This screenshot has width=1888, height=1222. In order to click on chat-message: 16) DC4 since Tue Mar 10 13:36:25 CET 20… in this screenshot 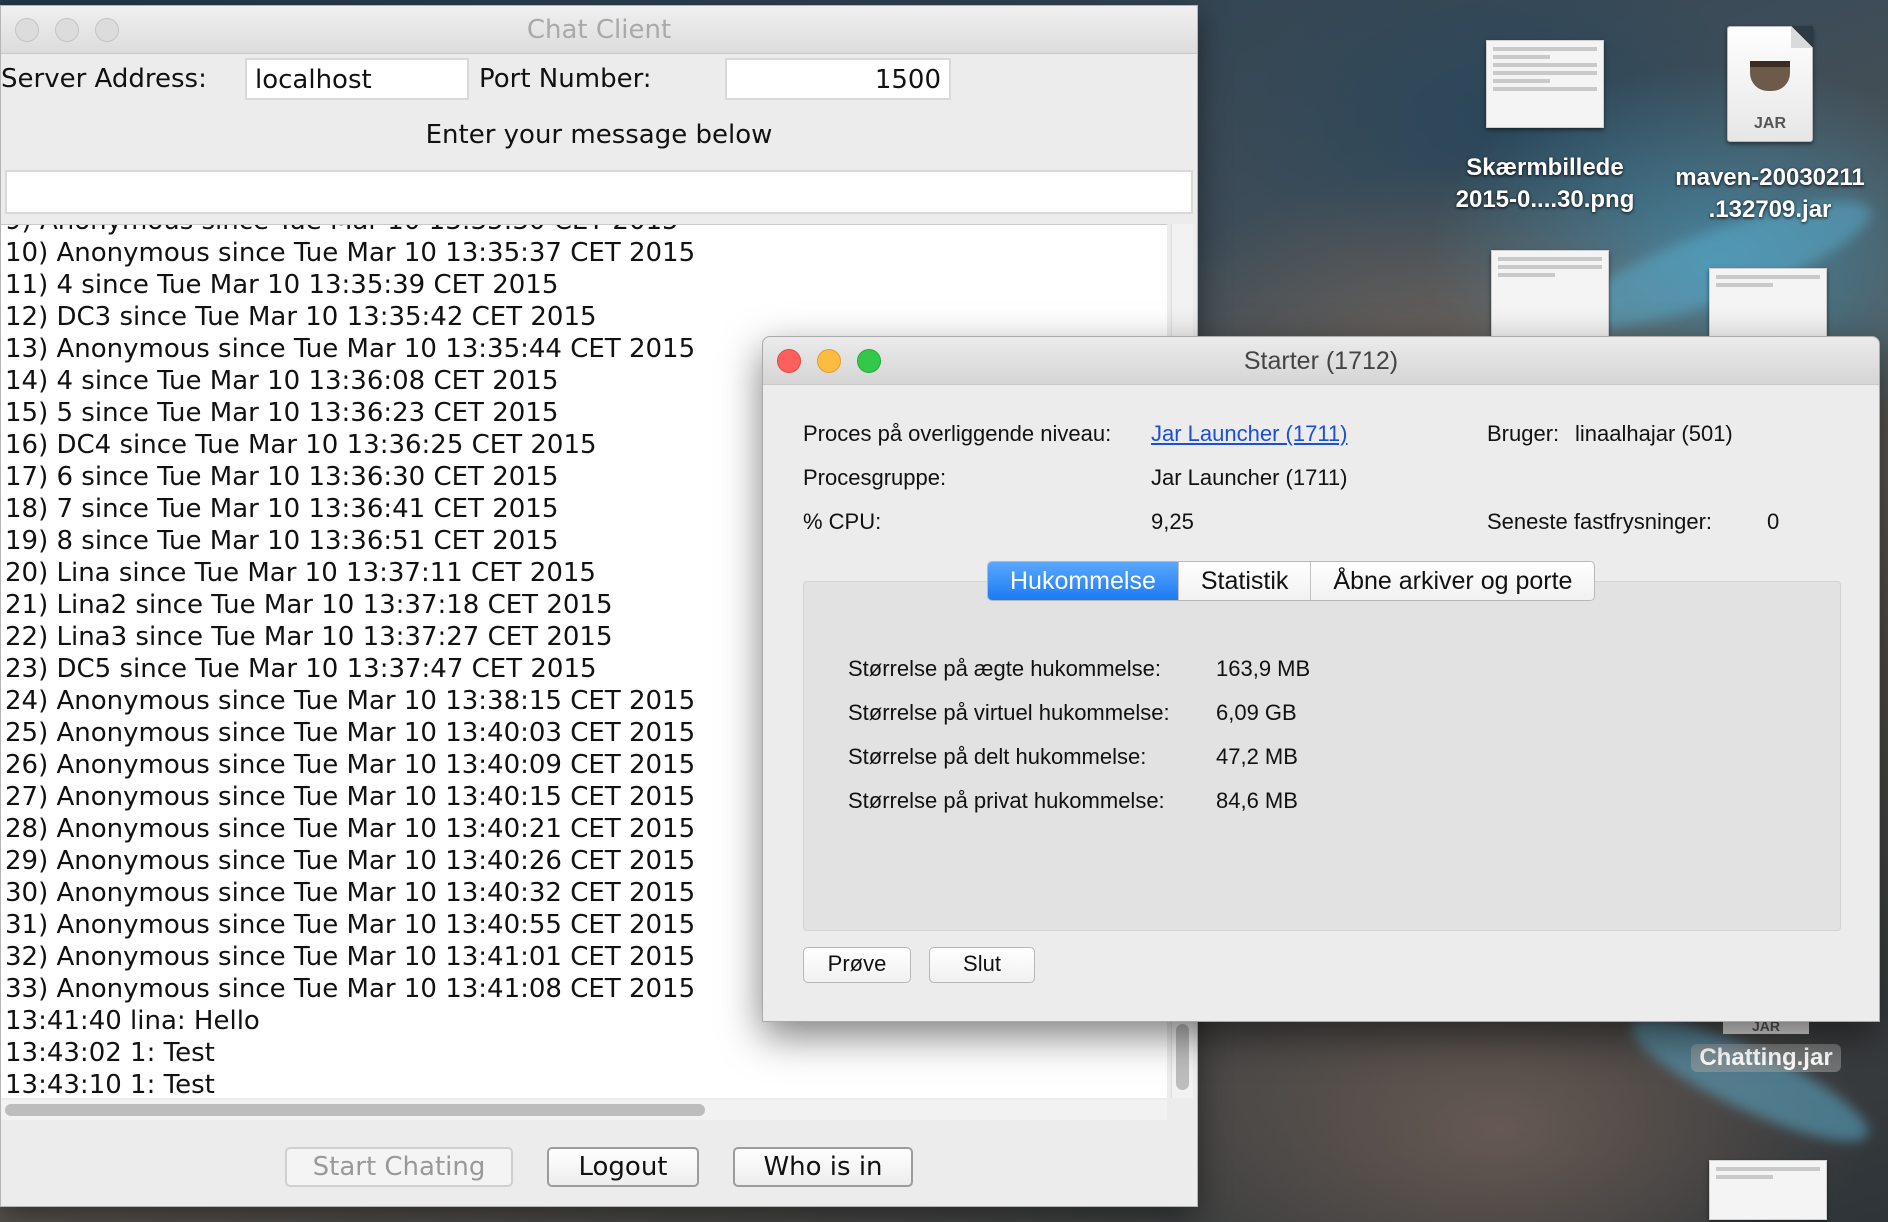, I will do `click(301, 445)`.